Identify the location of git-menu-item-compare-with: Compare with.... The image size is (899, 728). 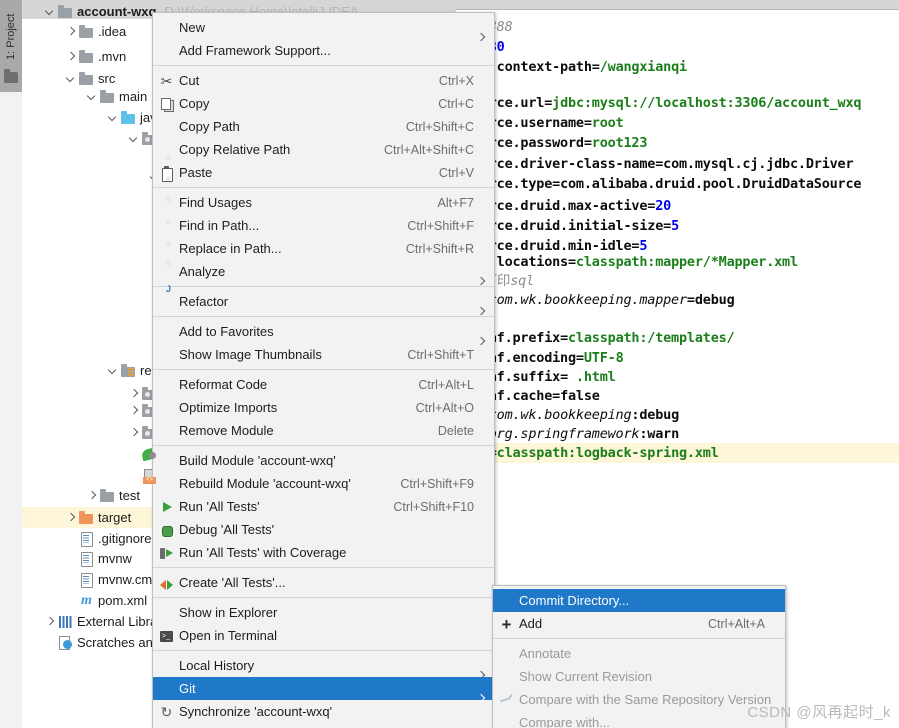
(639, 719).